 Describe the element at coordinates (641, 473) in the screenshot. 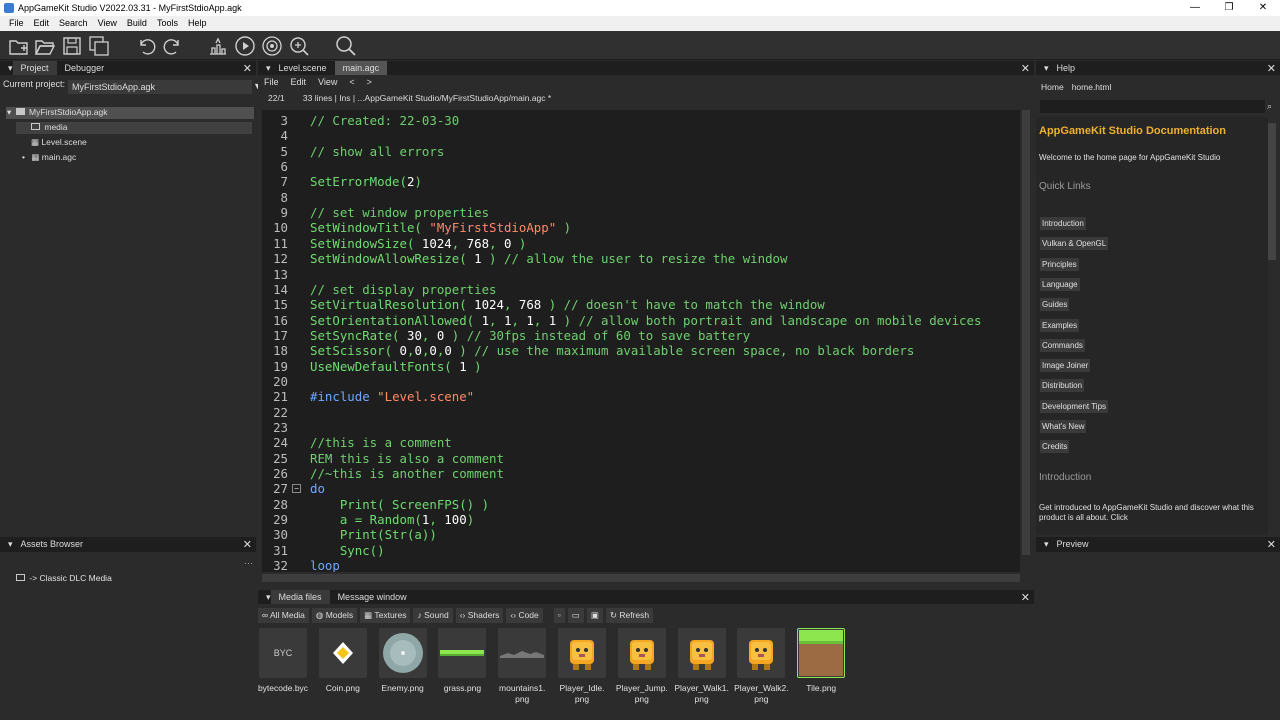

I see `code-line: 26 //~this is another comment` at that location.